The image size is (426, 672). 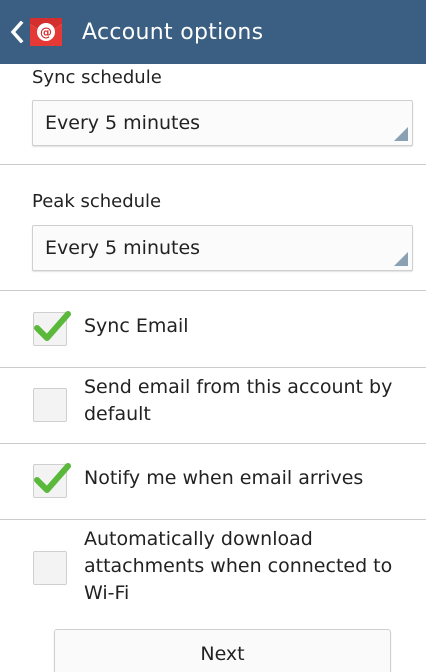 What do you see at coordinates (97, 77) in the screenshot?
I see `sync-schedule-label: Sync schedule` at bounding box center [97, 77].